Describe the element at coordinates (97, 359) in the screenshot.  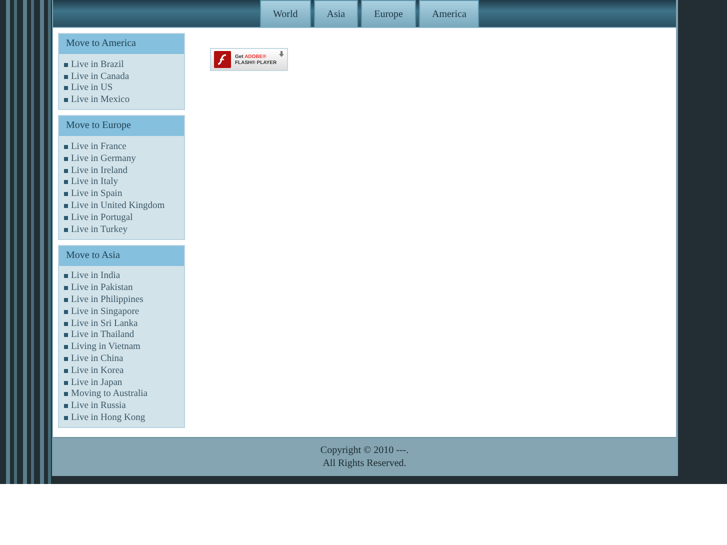
I see `sidebar-link: Live in China` at that location.